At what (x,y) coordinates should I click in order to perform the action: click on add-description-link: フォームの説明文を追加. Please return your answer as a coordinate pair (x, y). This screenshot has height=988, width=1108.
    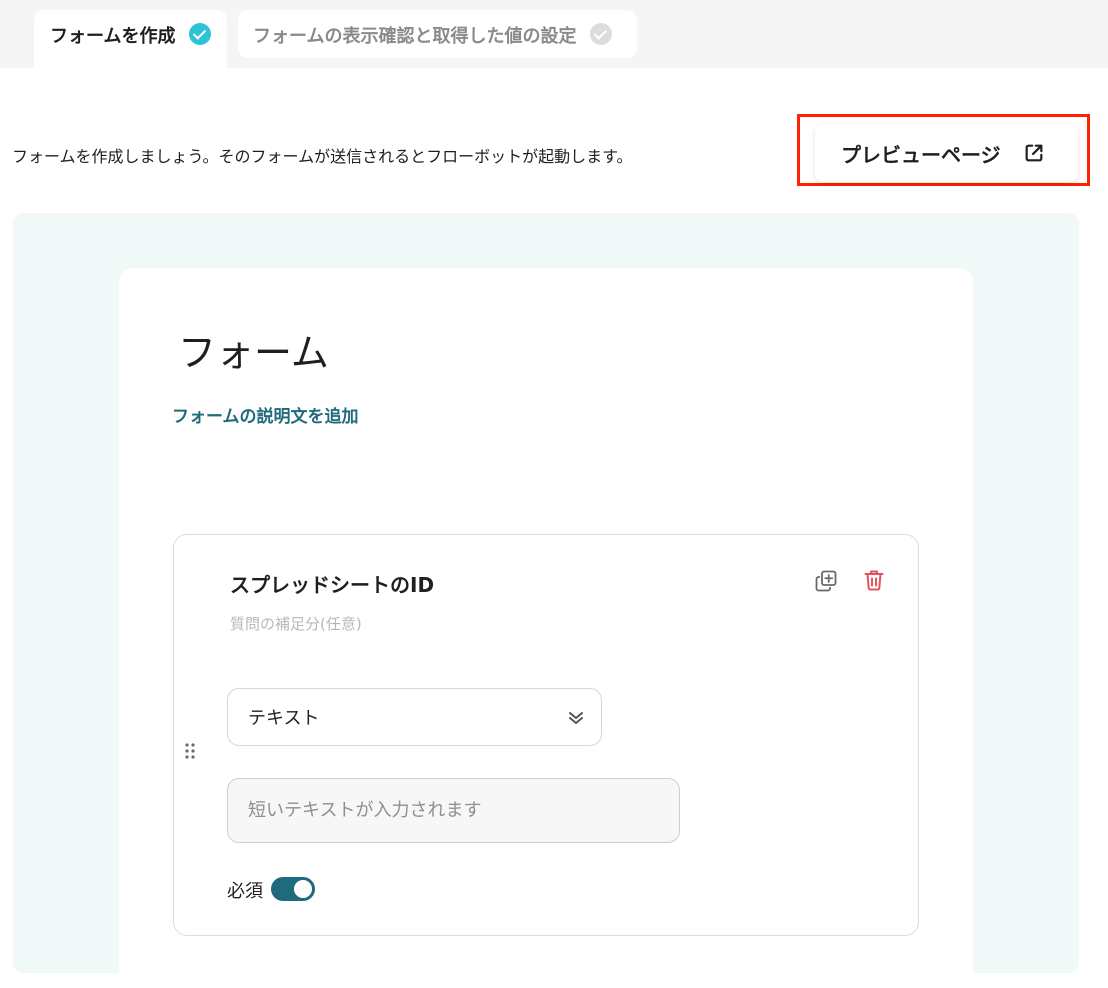
    Looking at the image, I should click on (265, 414).